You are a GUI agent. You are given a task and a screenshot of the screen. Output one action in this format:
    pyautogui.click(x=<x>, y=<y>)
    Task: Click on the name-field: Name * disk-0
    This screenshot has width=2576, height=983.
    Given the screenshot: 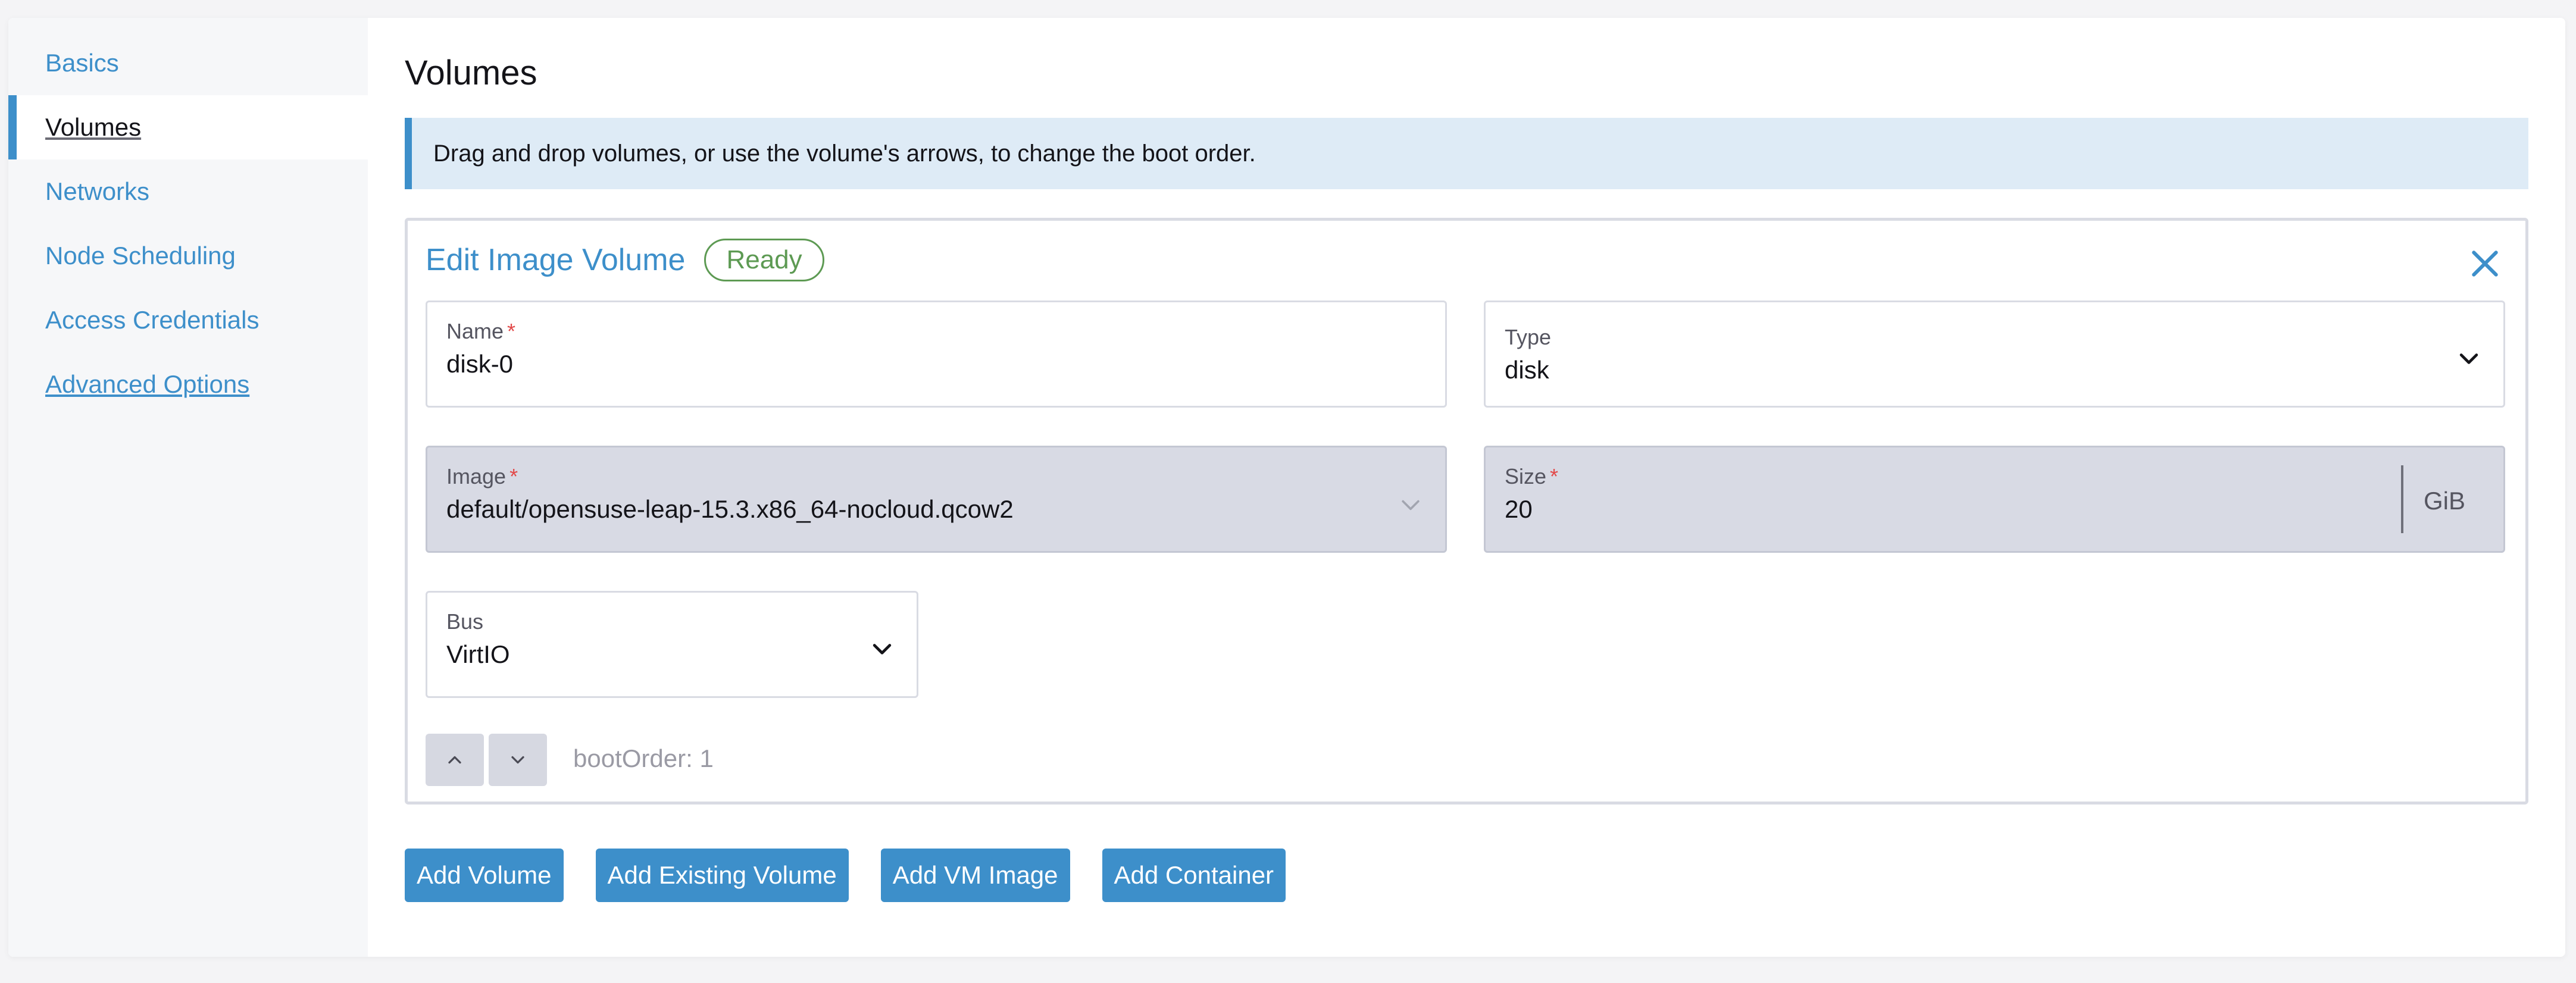 What is the action you would take?
    pyautogui.click(x=936, y=354)
    